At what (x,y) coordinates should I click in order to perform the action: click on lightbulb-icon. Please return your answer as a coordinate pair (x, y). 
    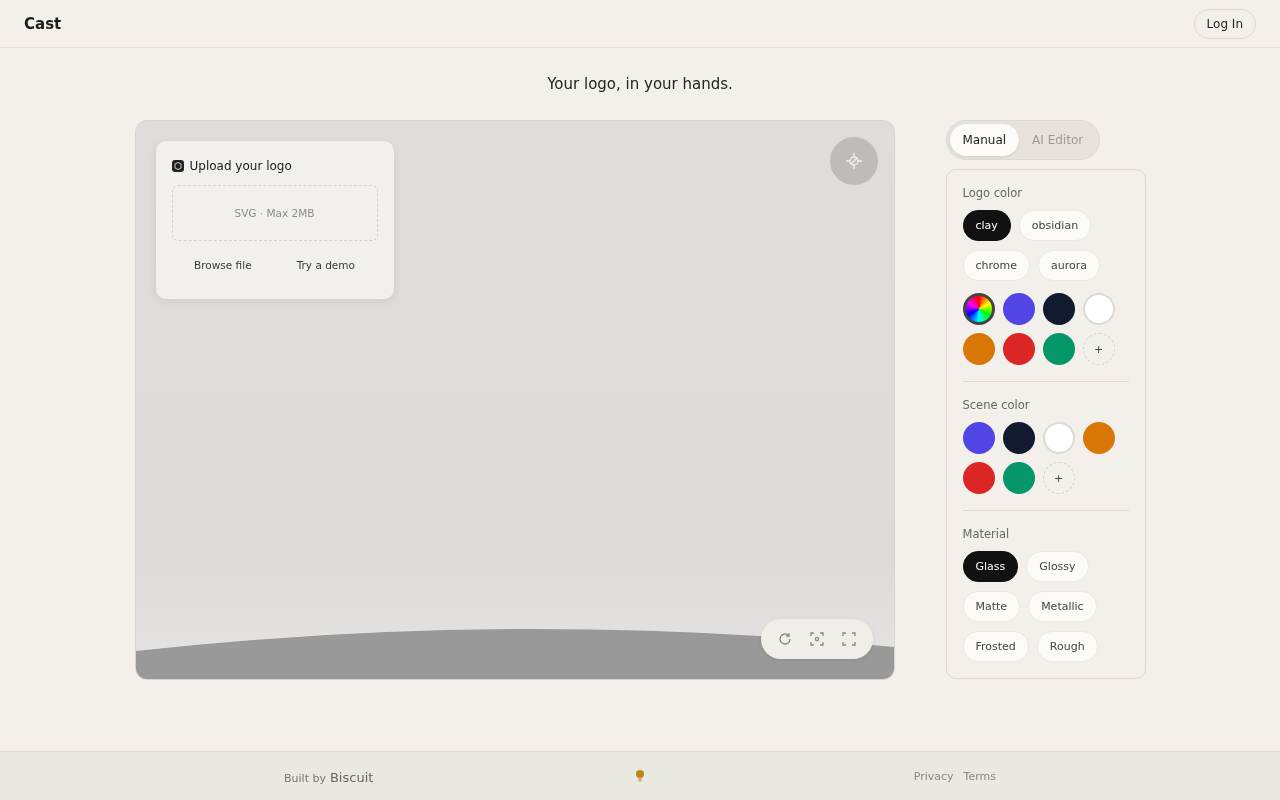
    Looking at the image, I should click on (640, 776).